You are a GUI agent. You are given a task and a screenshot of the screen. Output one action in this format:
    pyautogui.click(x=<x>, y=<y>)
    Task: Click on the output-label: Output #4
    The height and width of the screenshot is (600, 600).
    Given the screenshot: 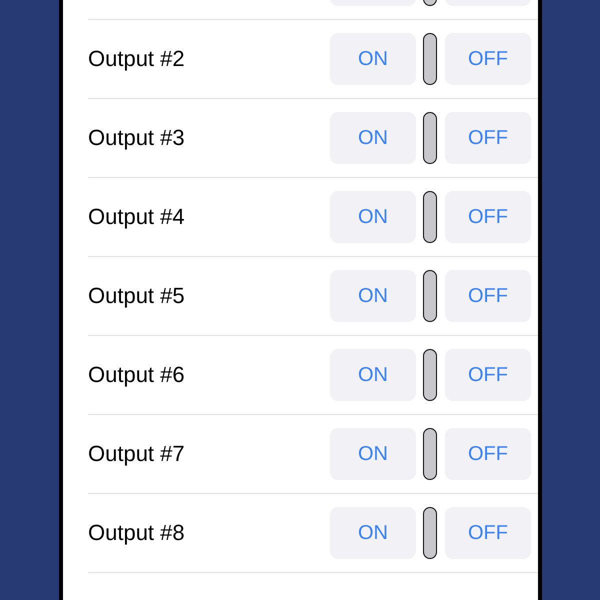 What is the action you would take?
    pyautogui.click(x=137, y=217)
    